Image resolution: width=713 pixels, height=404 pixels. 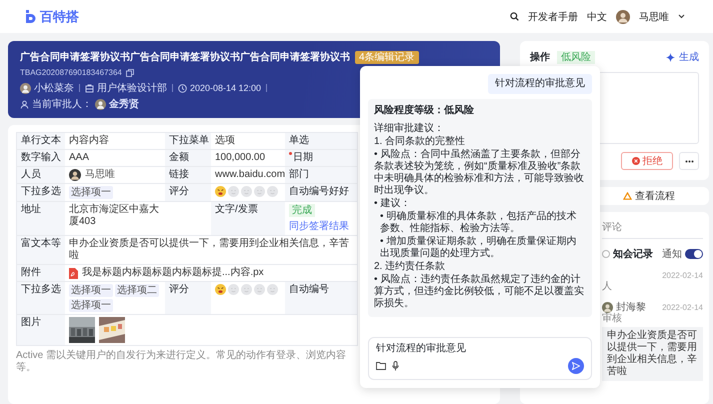 I want to click on field-label: 金额, so click(x=188, y=158).